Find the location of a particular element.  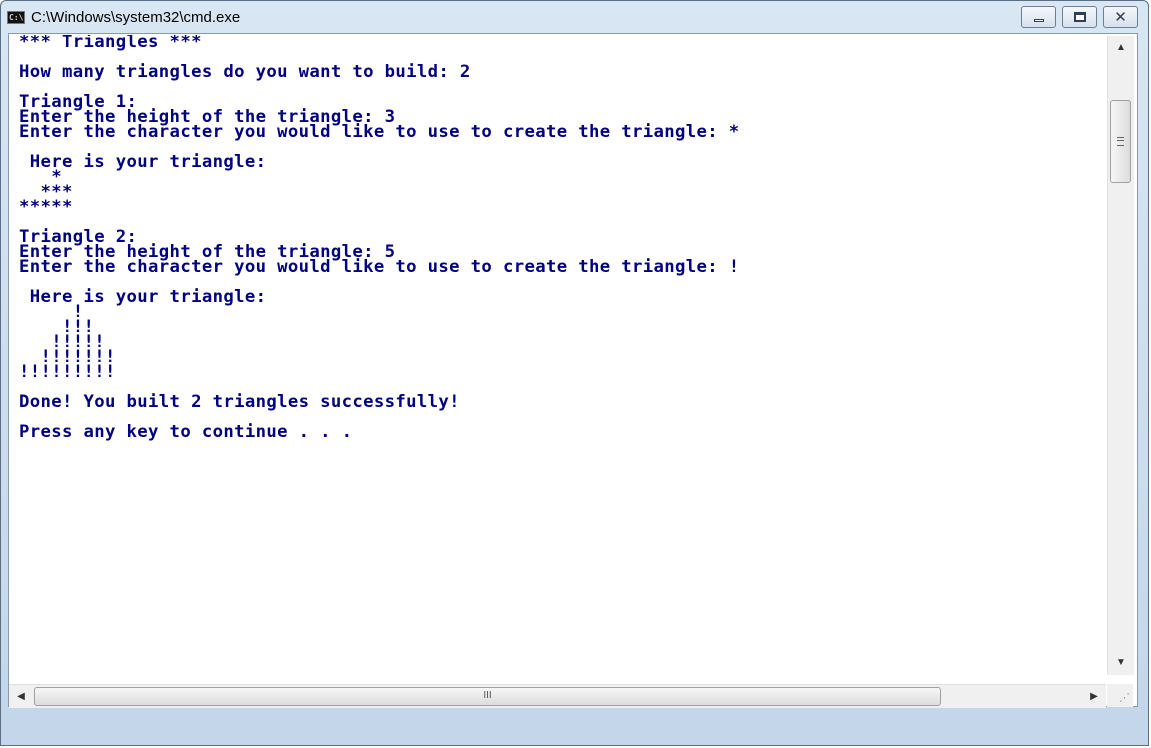

cmd-icon: C:\ is located at coordinates (16, 17).